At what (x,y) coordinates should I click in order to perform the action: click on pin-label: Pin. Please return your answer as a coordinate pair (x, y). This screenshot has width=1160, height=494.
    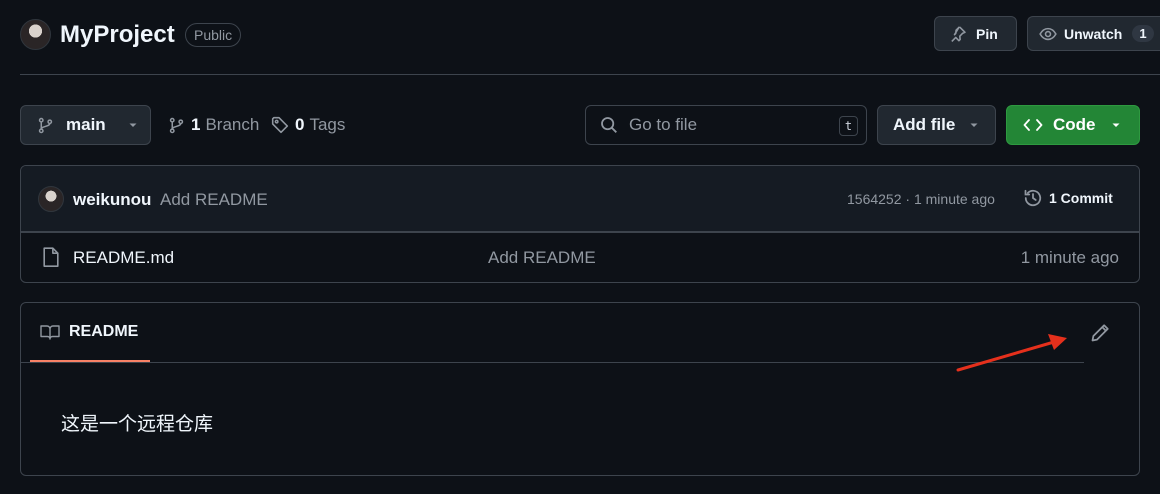
    Looking at the image, I should click on (987, 33).